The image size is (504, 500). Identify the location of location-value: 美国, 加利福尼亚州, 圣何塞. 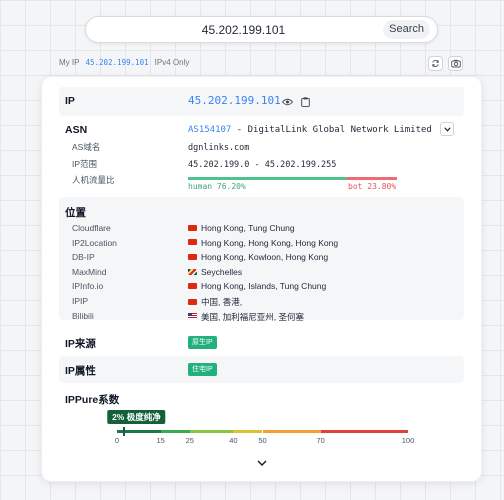
(246, 317).